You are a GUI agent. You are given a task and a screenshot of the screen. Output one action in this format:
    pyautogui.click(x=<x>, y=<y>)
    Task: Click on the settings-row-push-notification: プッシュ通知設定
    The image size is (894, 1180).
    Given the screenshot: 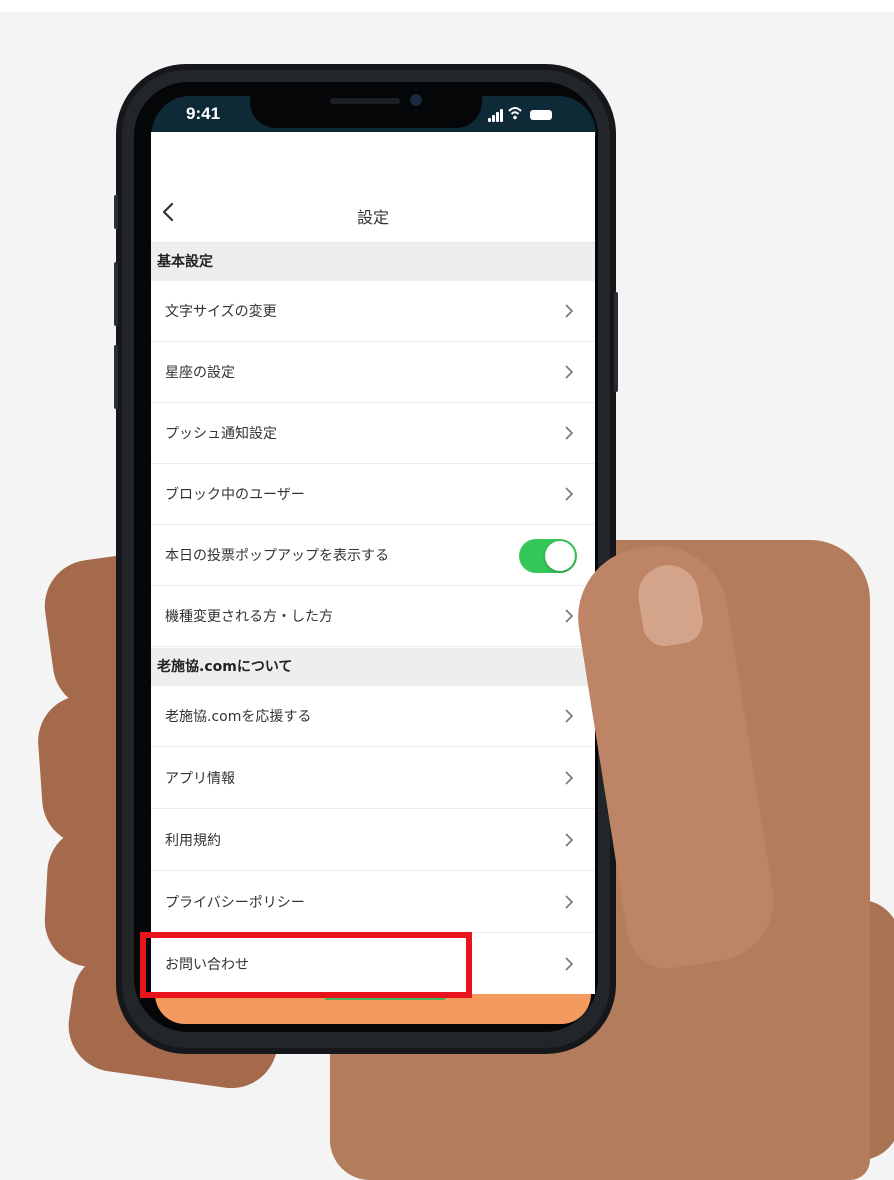 What is the action you would take?
    pyautogui.click(x=373, y=433)
    